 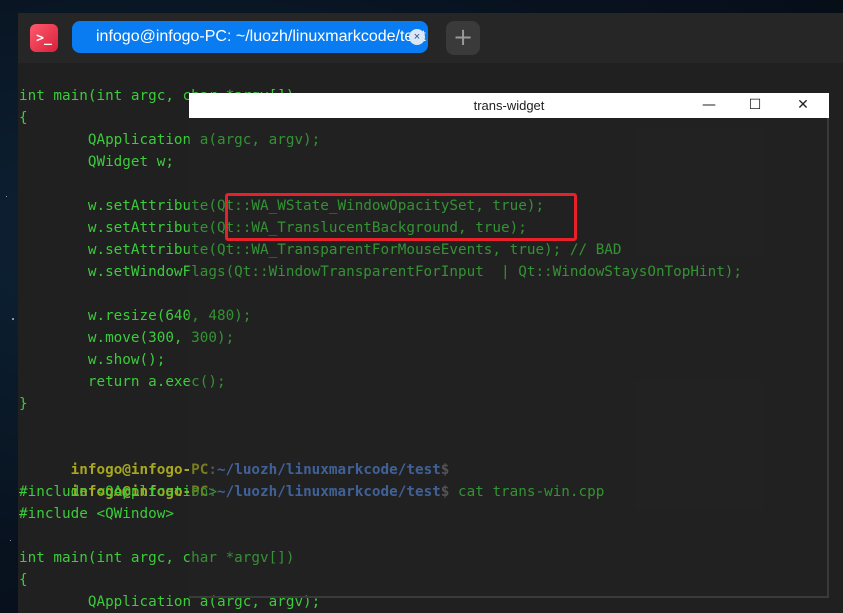 What do you see at coordinates (96, 514) in the screenshot?
I see `terminal-line: #include <QWindow>` at bounding box center [96, 514].